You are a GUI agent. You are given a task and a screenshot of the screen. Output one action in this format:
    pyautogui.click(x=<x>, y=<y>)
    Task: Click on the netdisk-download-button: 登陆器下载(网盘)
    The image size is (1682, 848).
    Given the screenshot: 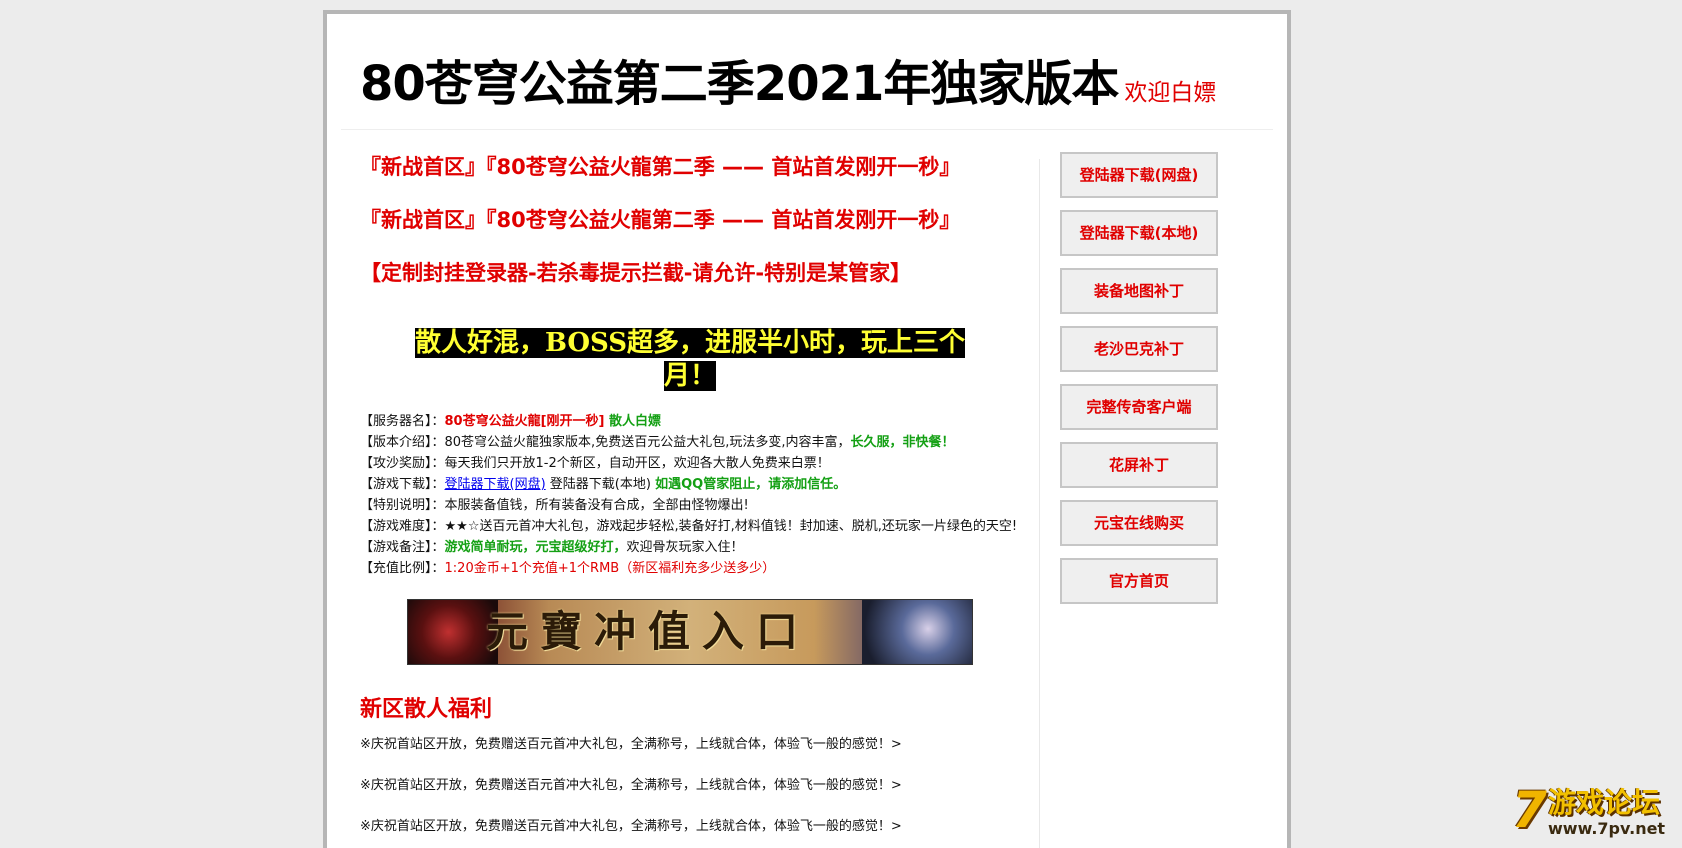 What is the action you would take?
    pyautogui.click(x=1139, y=175)
    